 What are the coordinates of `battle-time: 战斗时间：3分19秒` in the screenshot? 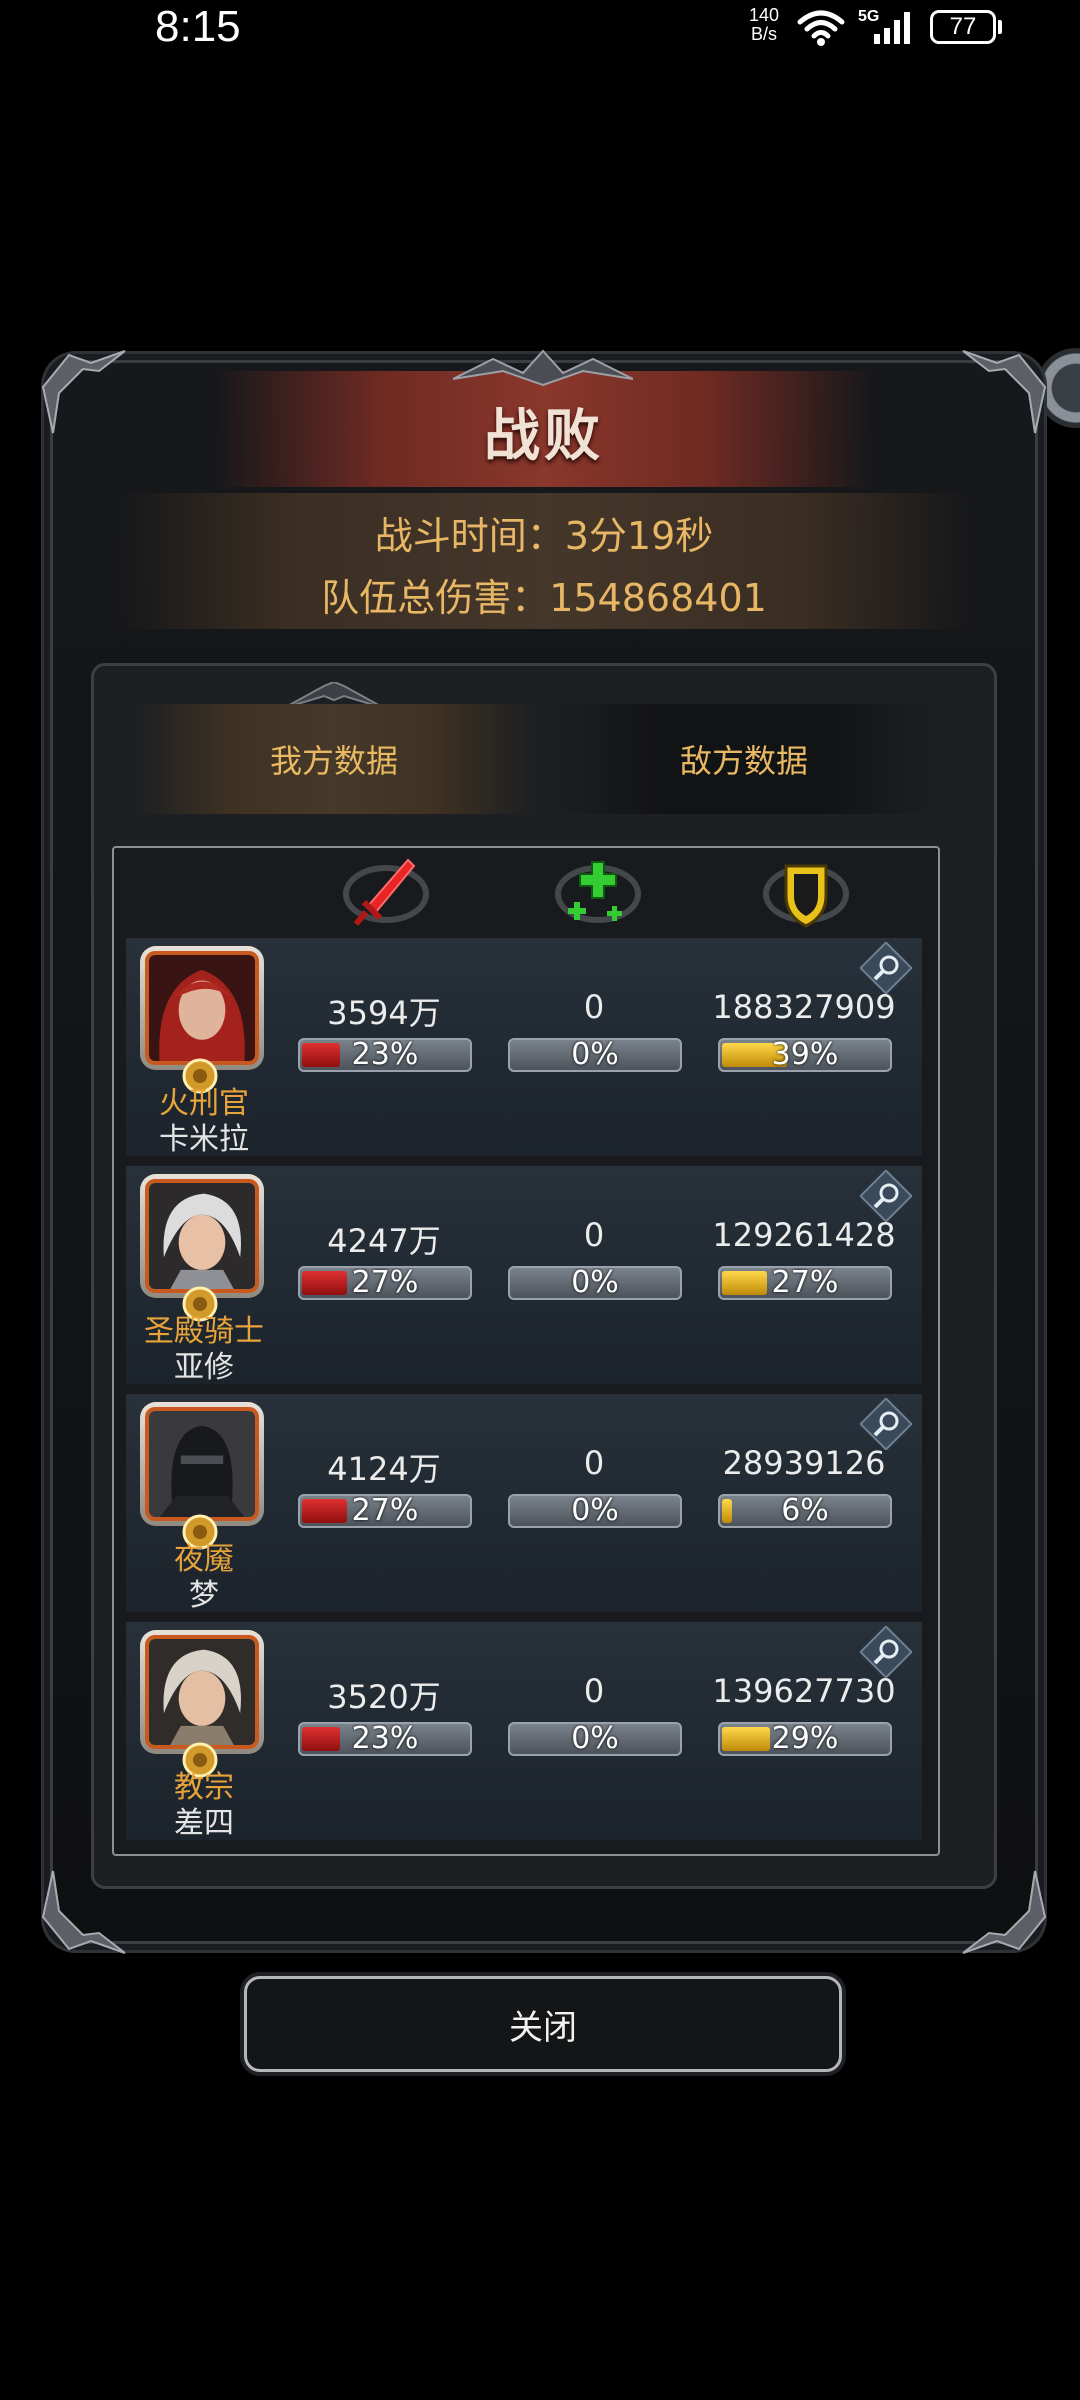 It's located at (544, 536).